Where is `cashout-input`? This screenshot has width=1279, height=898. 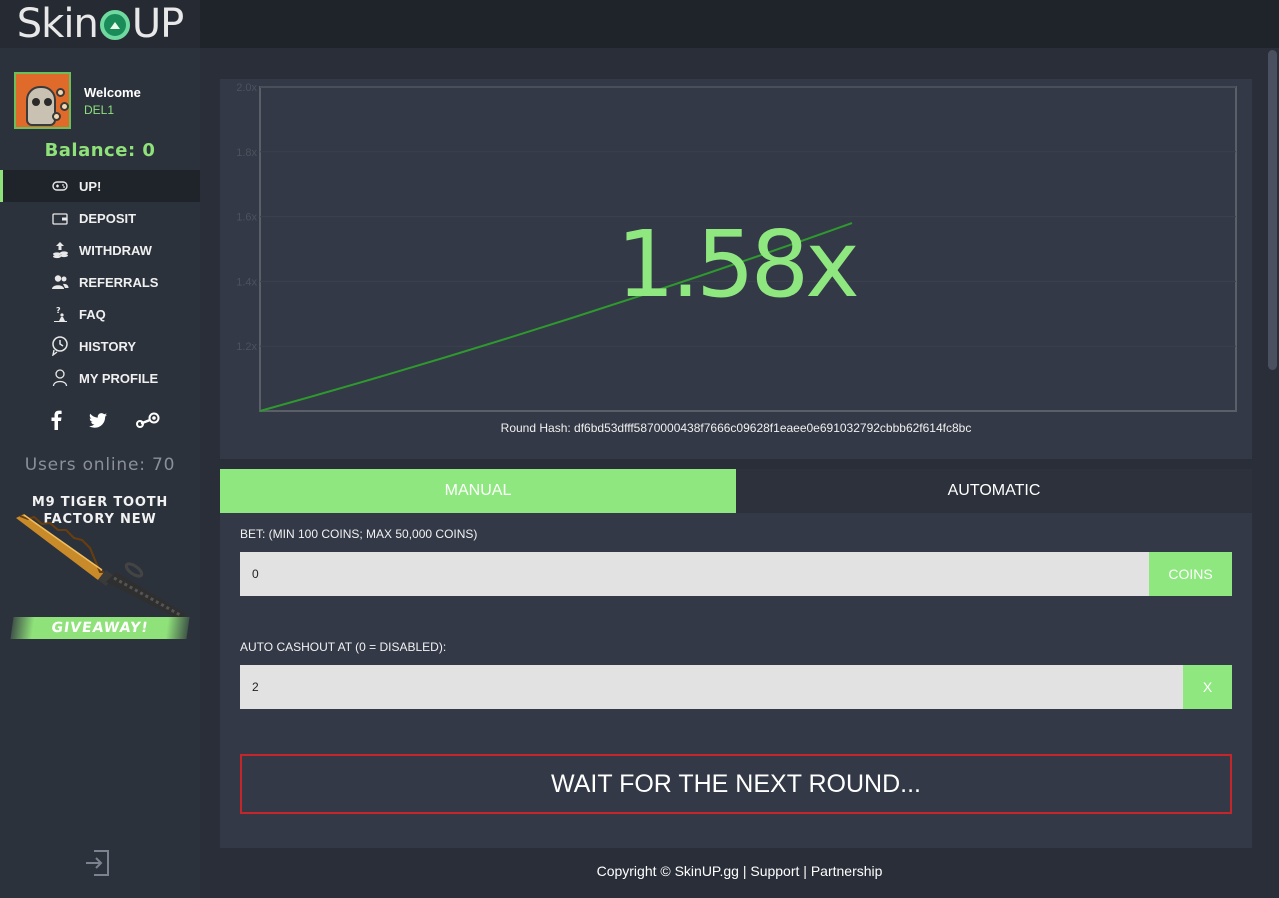
cashout-input is located at coordinates (711, 687).